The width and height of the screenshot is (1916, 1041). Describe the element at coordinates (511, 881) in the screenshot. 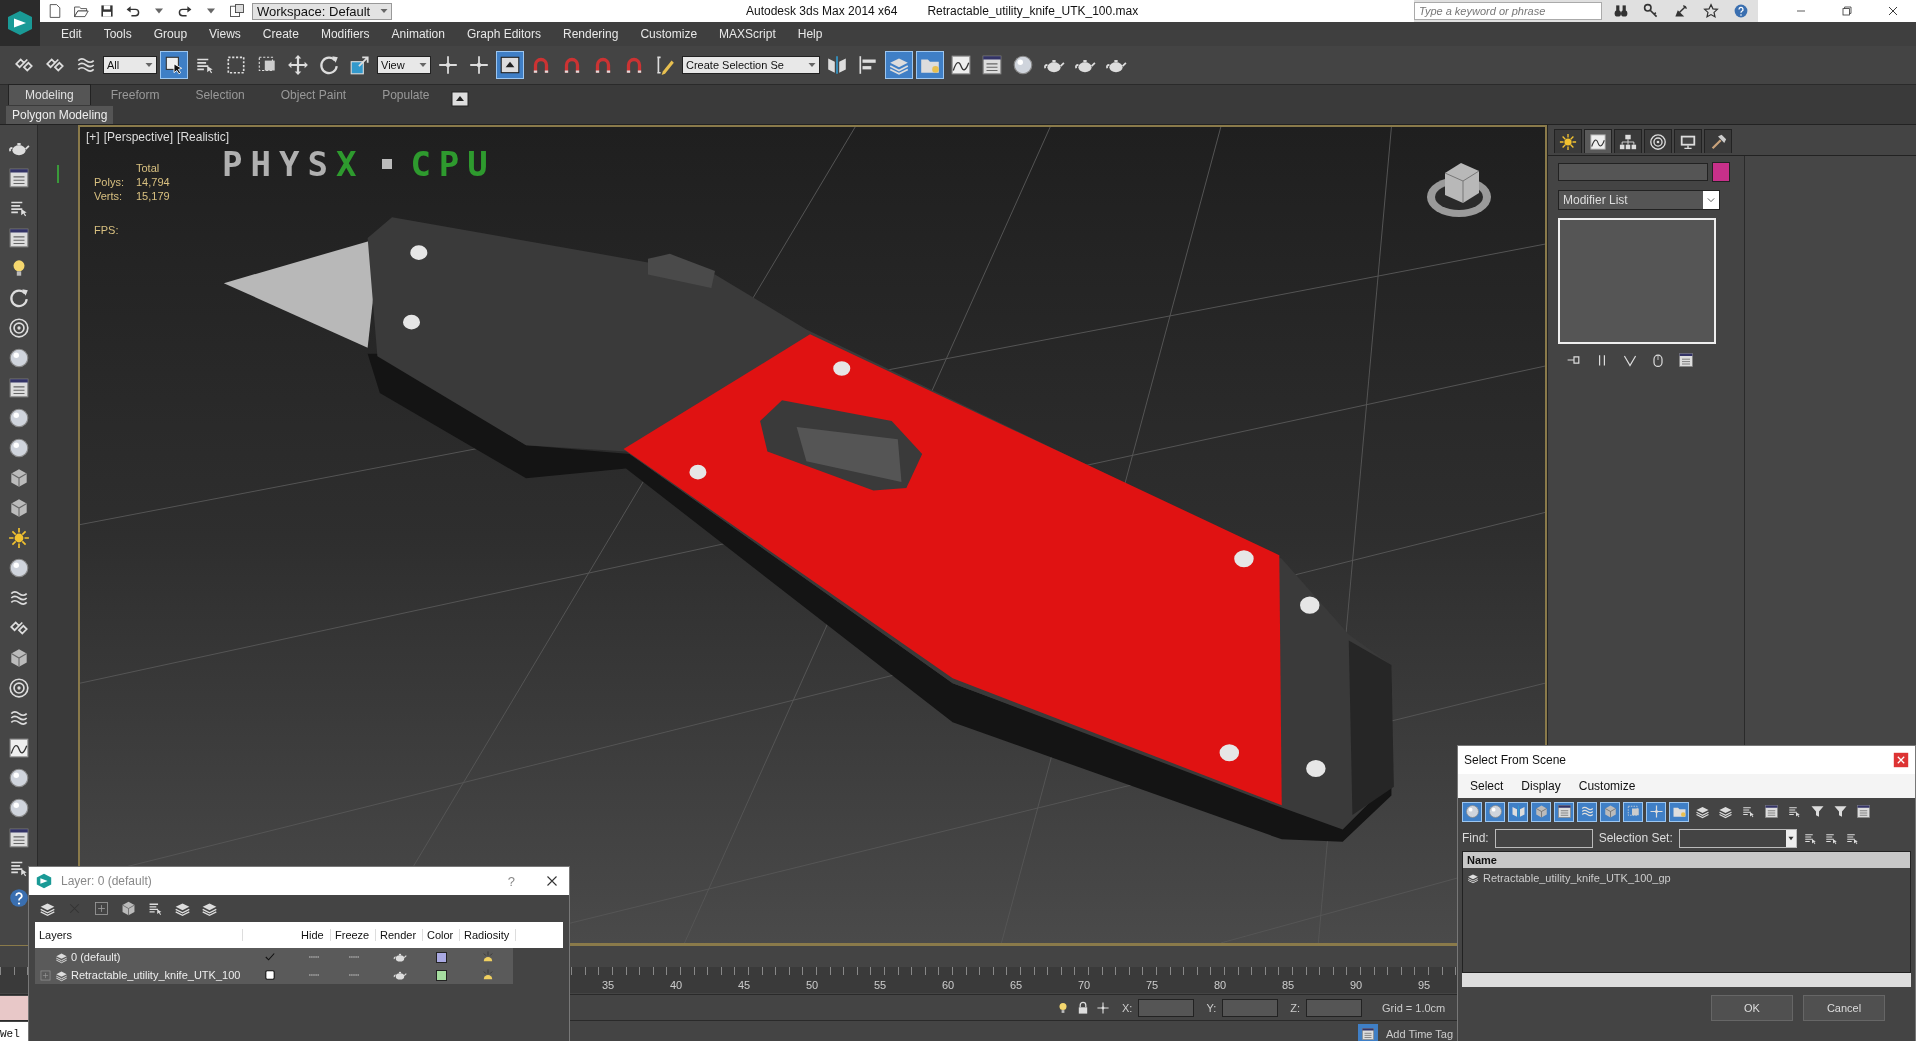

I see `help-button: ?` at that location.